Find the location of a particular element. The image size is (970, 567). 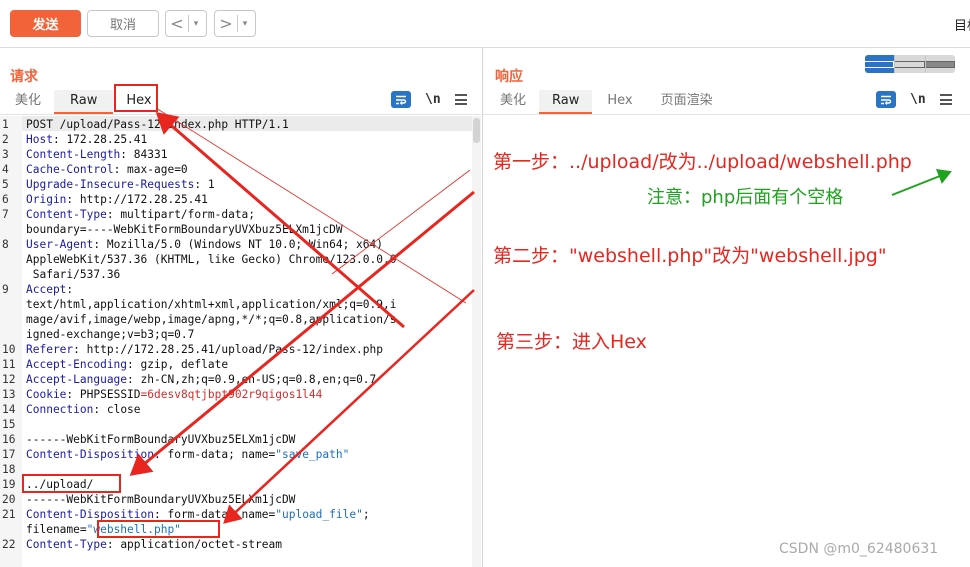

step2-annotation: 第二步："webshell.php"改为"webshell.jpg" is located at coordinates (690, 256).